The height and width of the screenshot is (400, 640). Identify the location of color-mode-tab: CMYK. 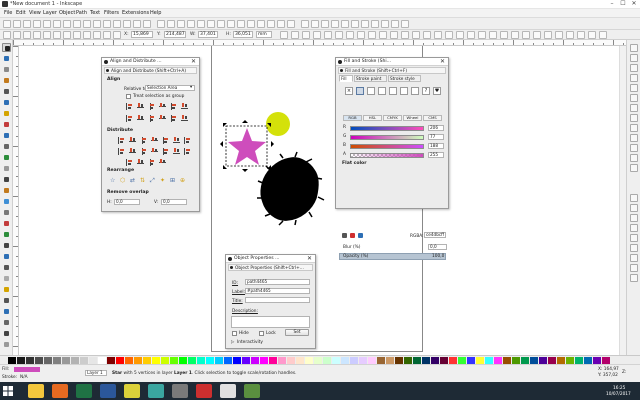
(392, 118).